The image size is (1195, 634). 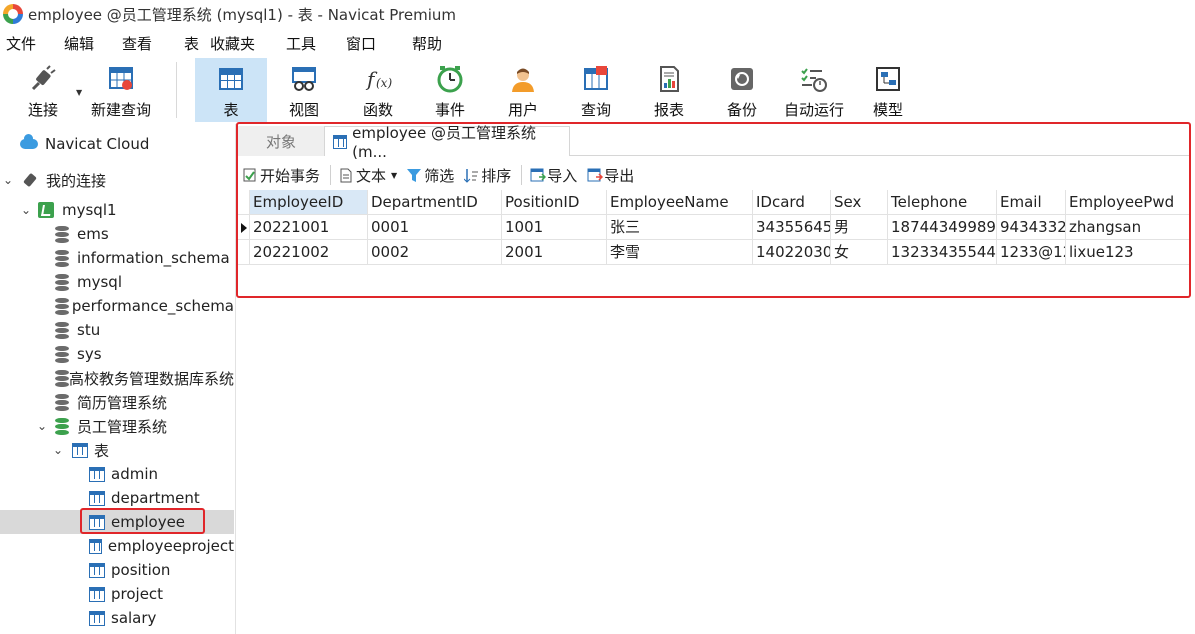 What do you see at coordinates (117, 180) in the screenshot?
I see `tree-my-connections: ⌄ 我的连接` at bounding box center [117, 180].